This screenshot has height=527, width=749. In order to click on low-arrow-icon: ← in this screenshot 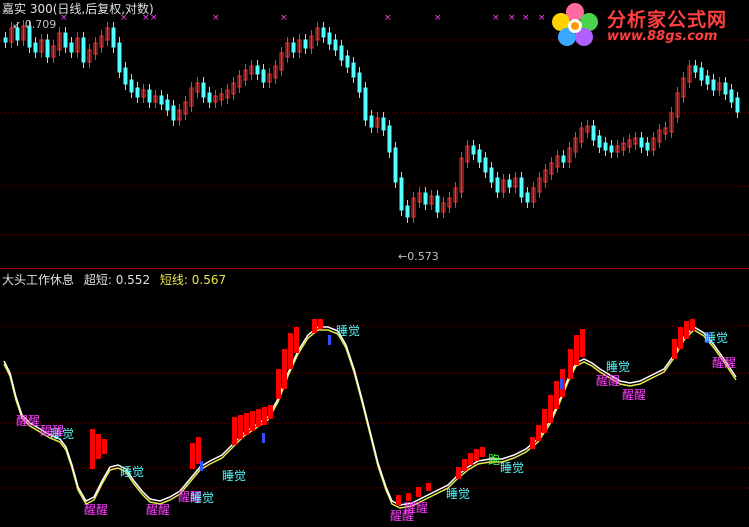, I will do `click(403, 256)`.